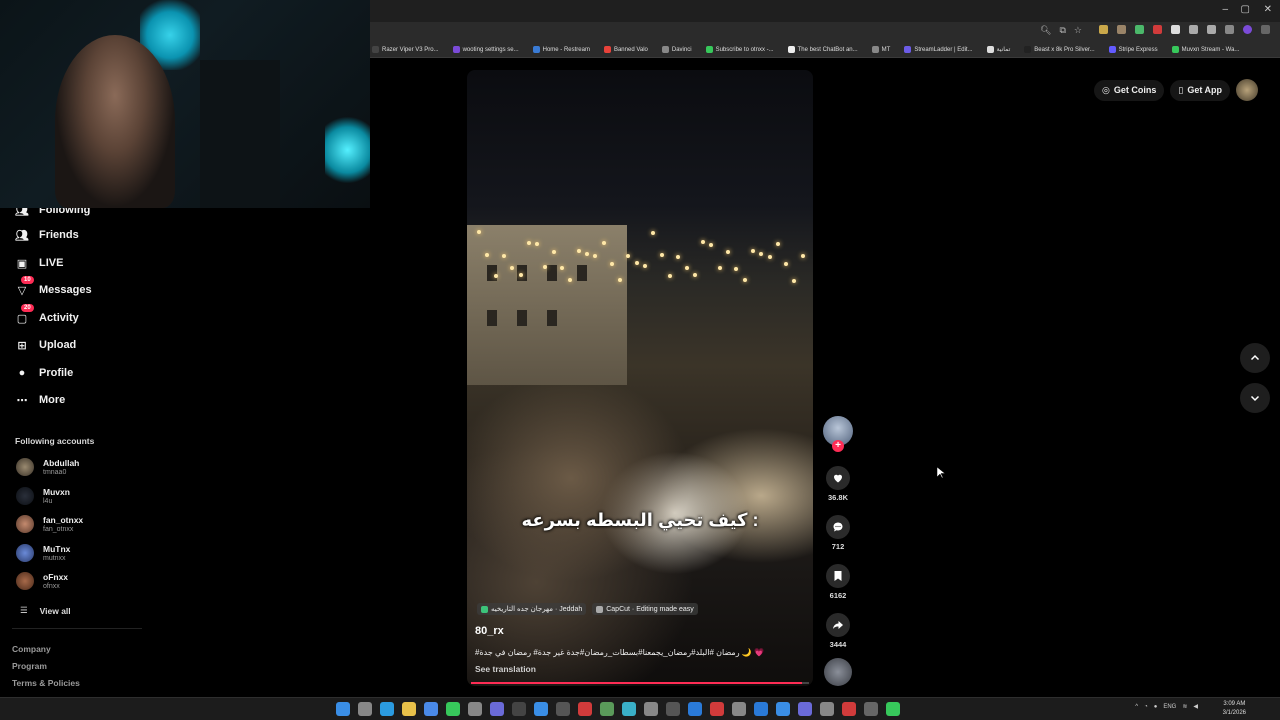 This screenshot has width=1280, height=720. I want to click on sidebar-item-messages: ▽ 10 Messages, so click(53, 287).